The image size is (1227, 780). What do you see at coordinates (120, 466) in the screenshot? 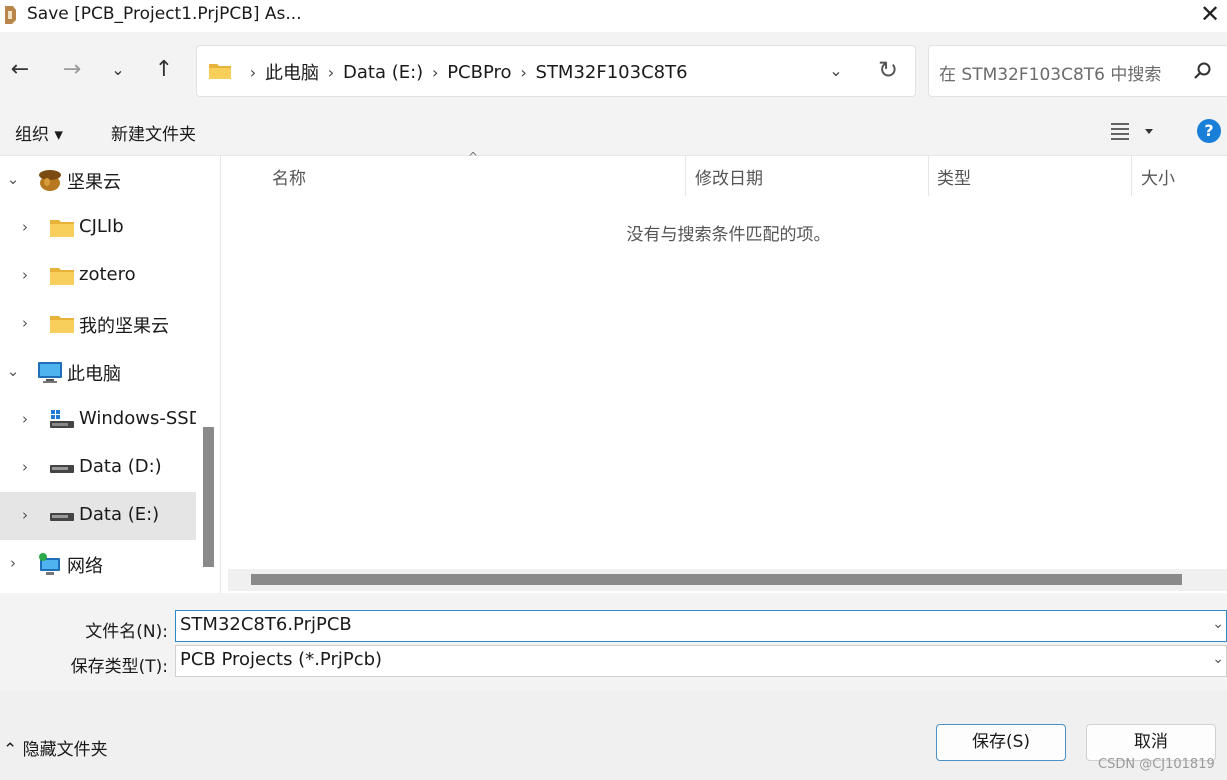
I see `tree-item-label: Data (D:)` at bounding box center [120, 466].